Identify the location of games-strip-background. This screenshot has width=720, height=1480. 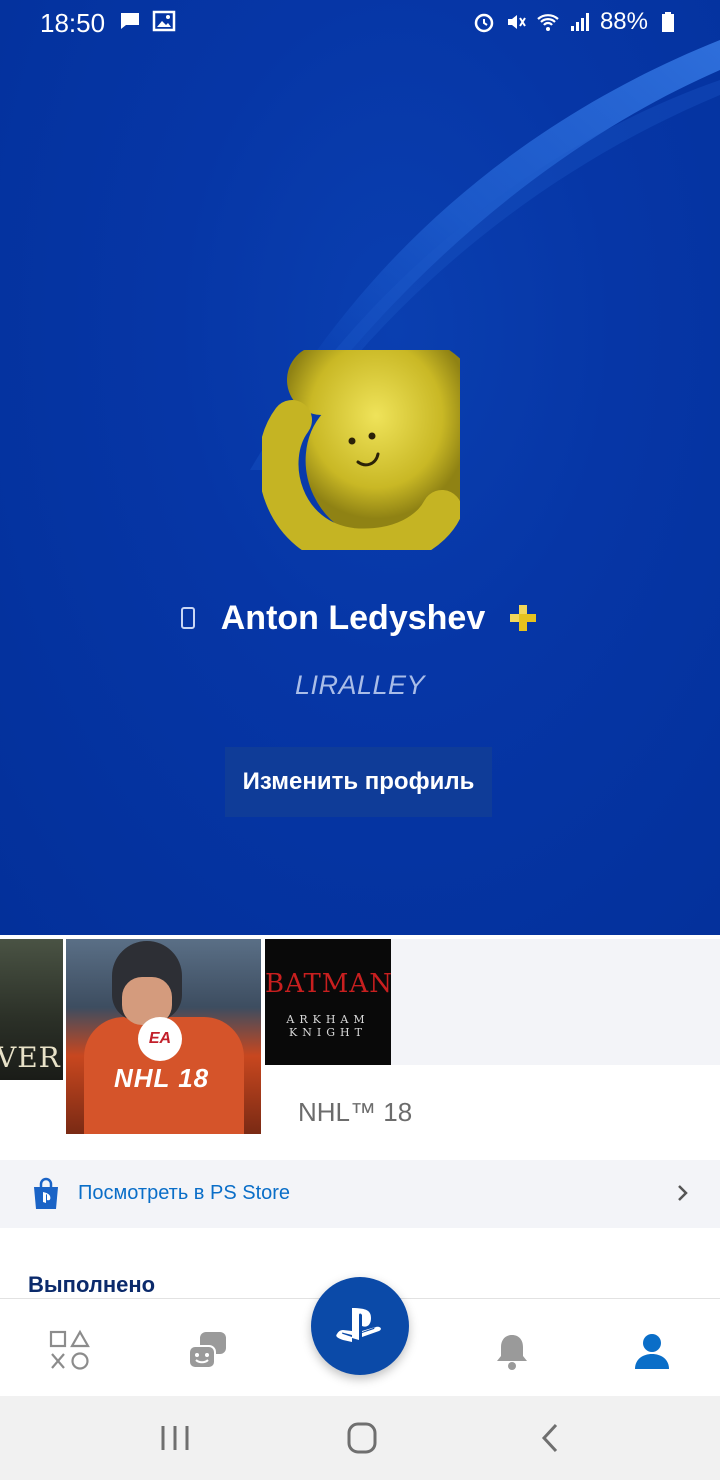
(555, 1002).